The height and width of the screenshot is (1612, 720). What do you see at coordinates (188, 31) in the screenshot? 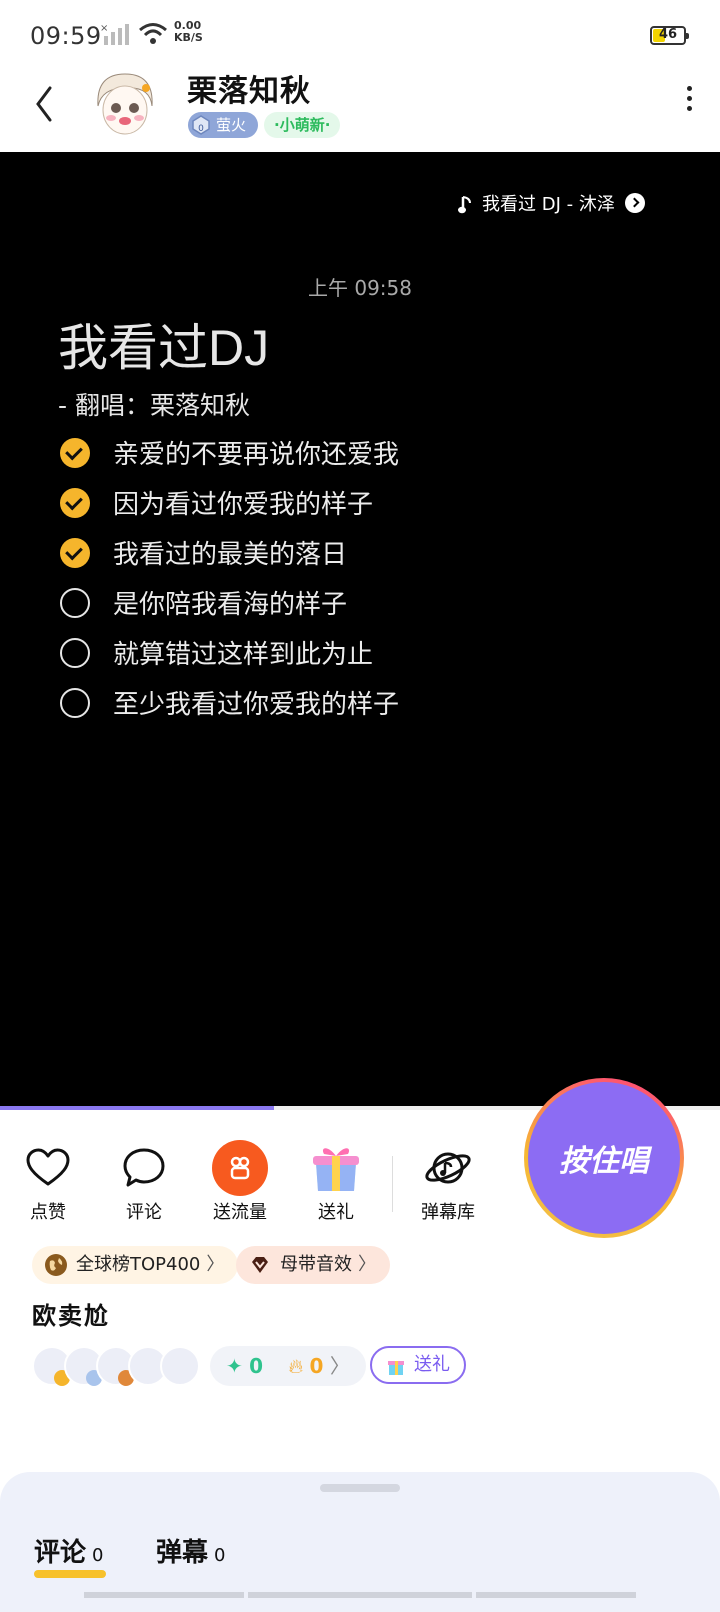
I see `net-speed: 0.00 KB/S` at bounding box center [188, 31].